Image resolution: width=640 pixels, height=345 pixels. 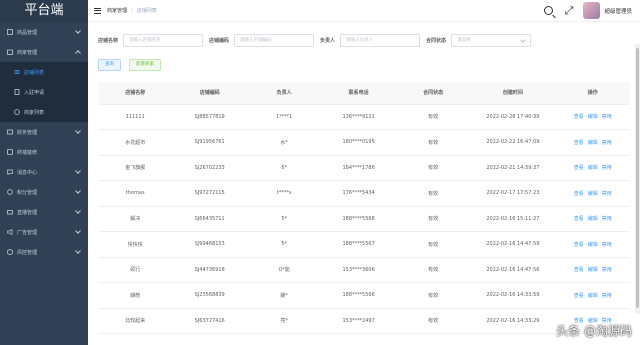 I want to click on scrollbar, so click(x=637, y=179).